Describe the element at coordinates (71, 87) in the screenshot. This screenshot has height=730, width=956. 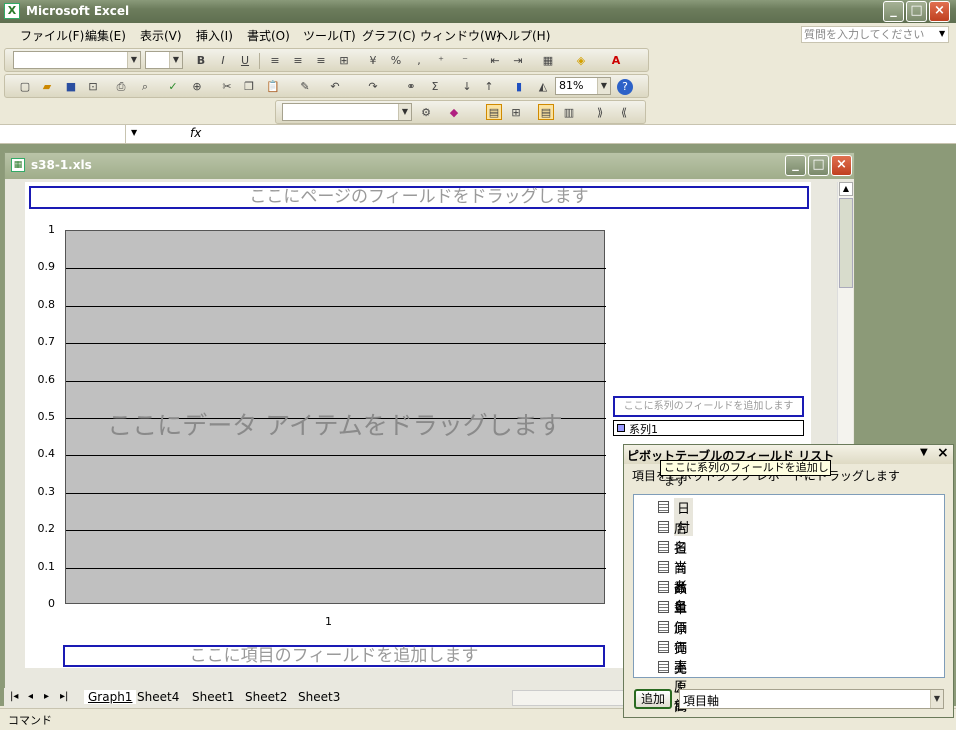
I see `save-icon: ■` at that location.